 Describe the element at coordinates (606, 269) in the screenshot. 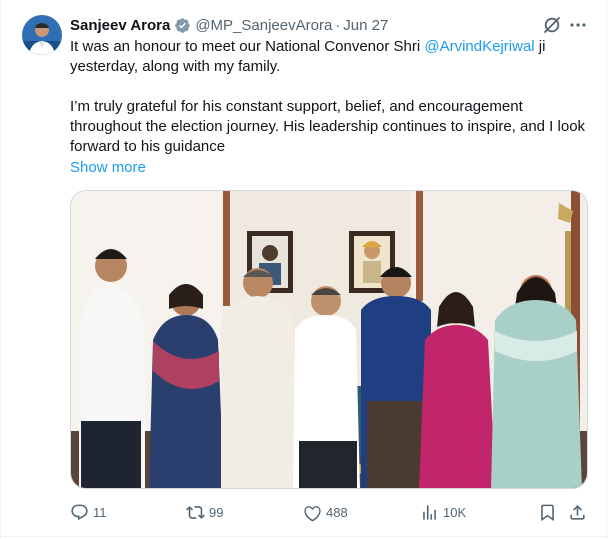

I see `right-border` at that location.